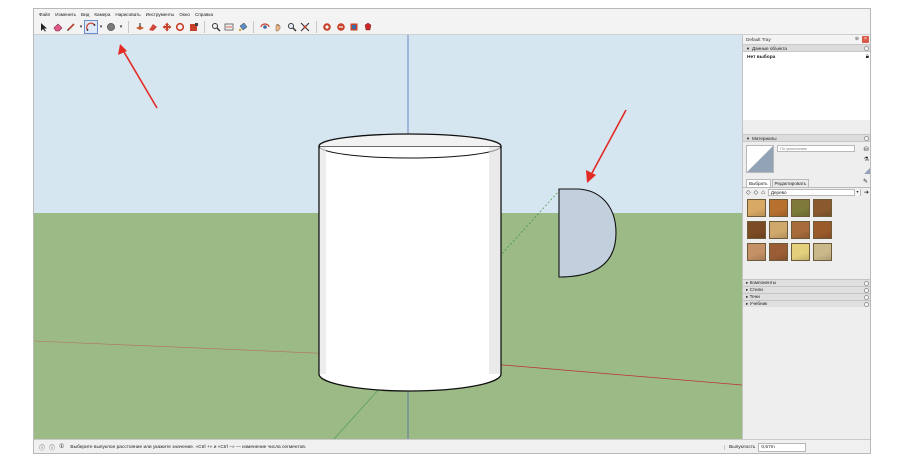 The width and height of the screenshot is (912, 466). What do you see at coordinates (243, 27) in the screenshot?
I see `paint-bucket-icon` at bounding box center [243, 27].